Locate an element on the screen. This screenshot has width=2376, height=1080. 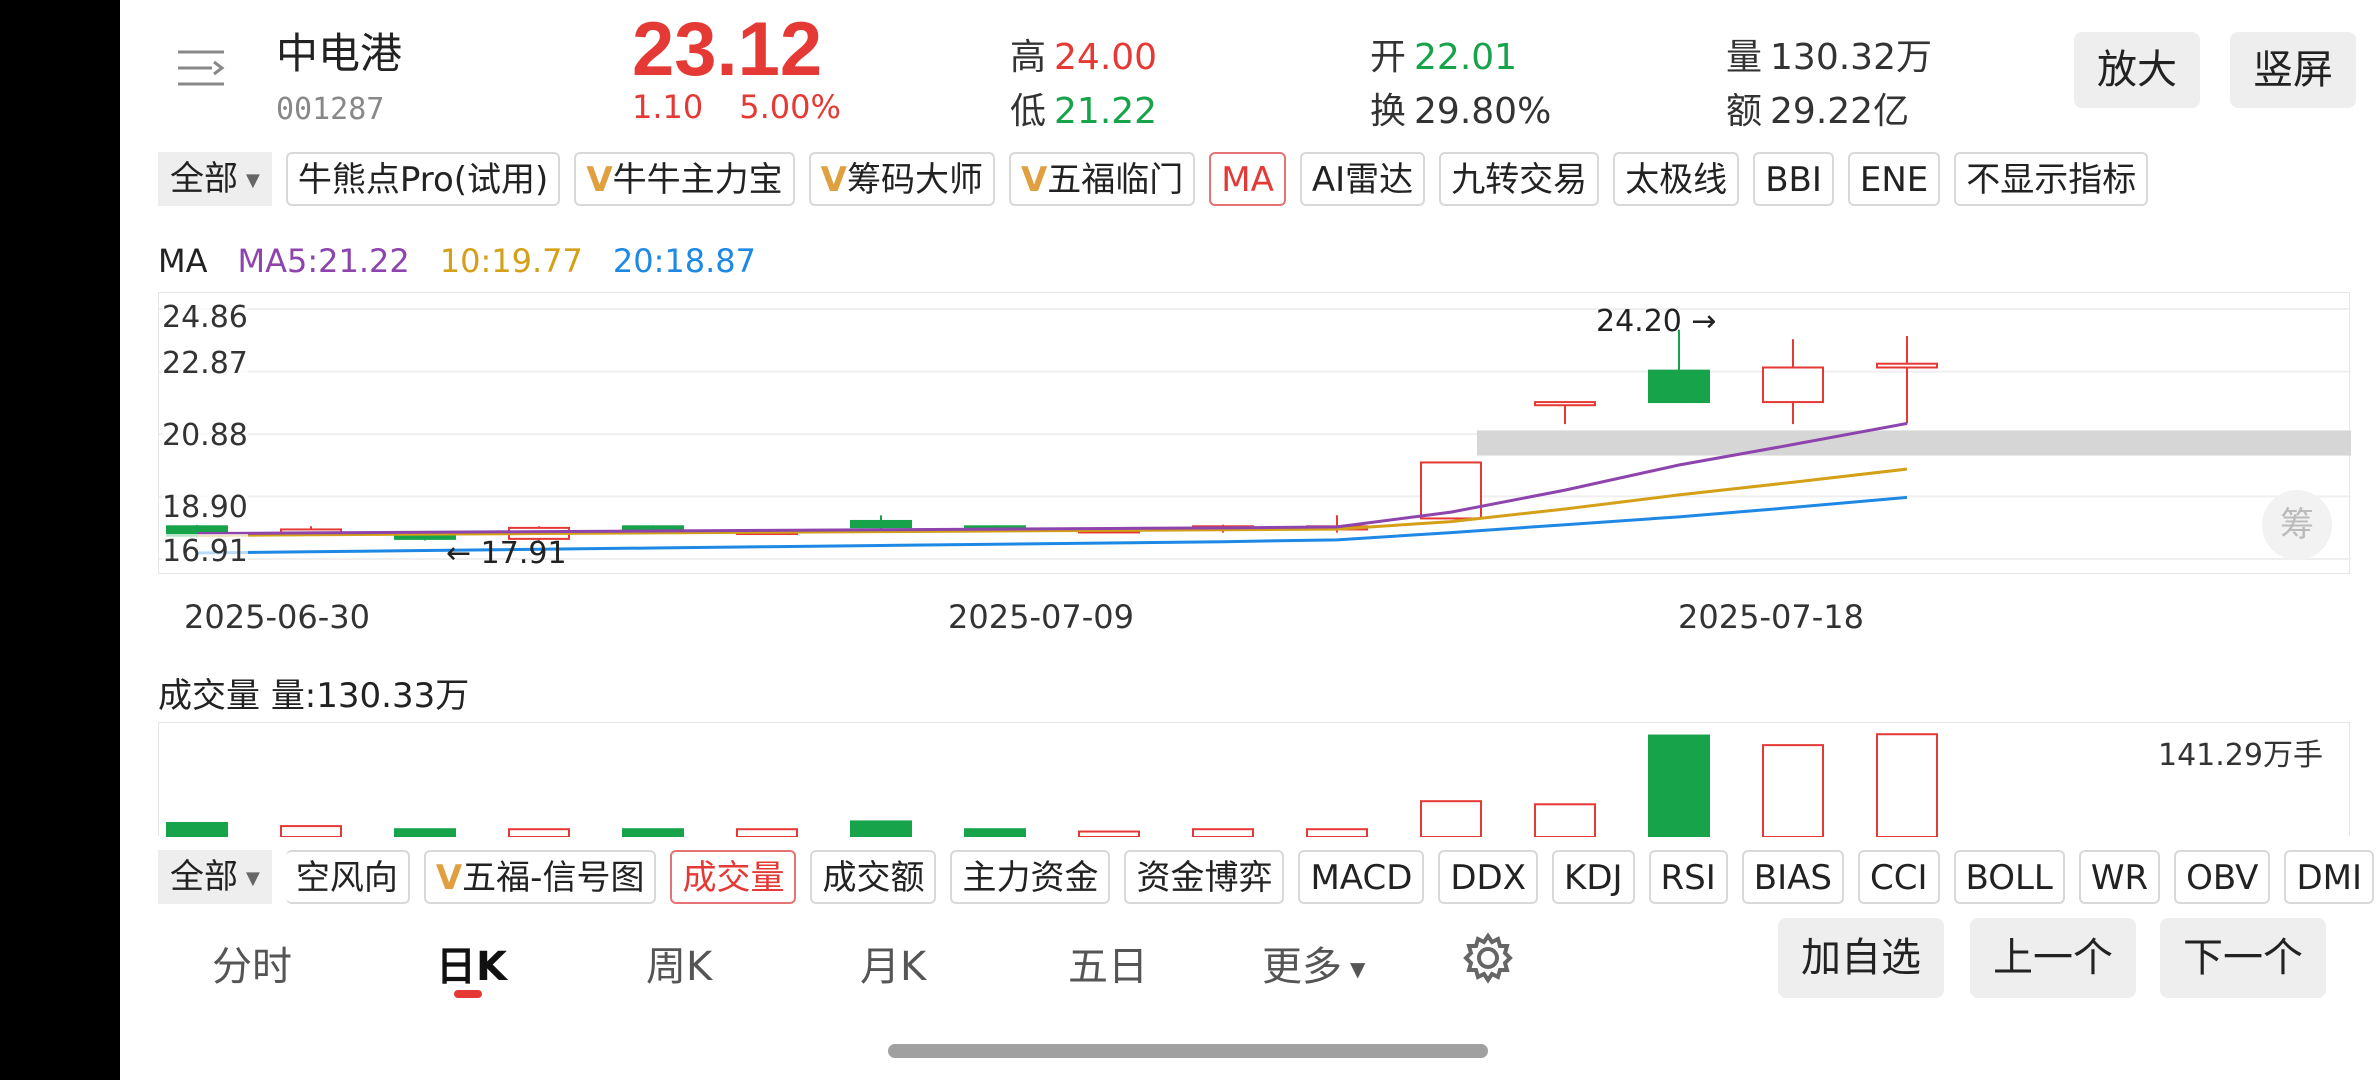
tab-wr: WR is located at coordinates (2119, 877).